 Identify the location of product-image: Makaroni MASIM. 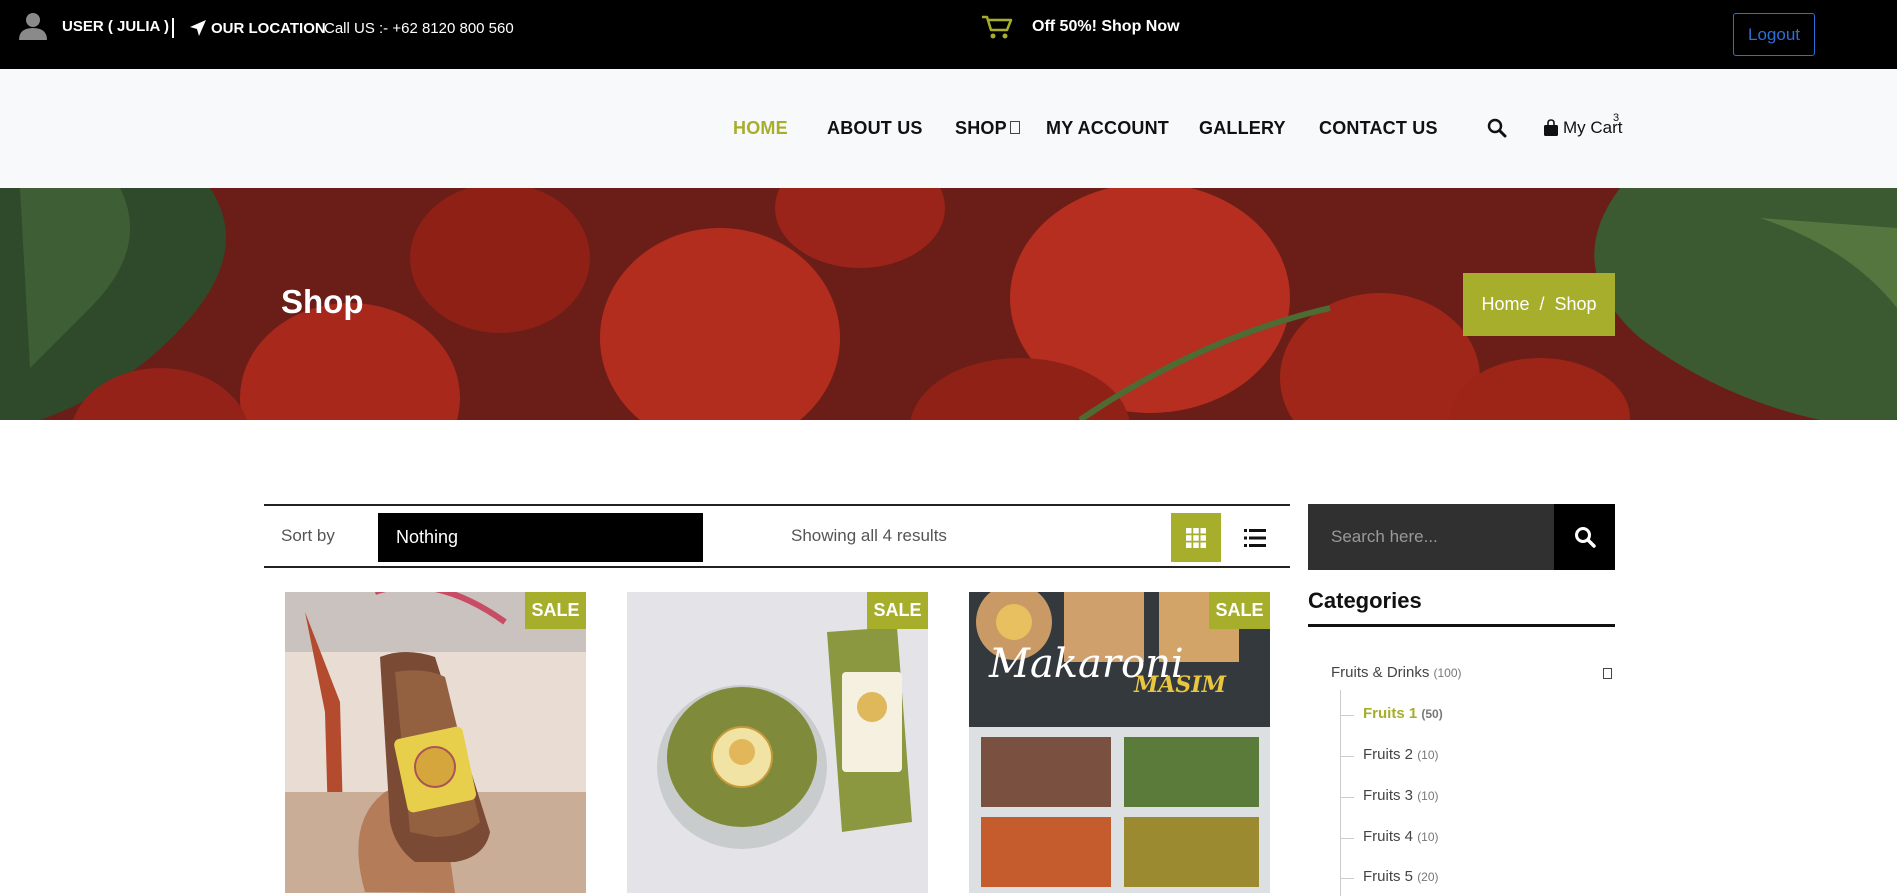
(1119, 742).